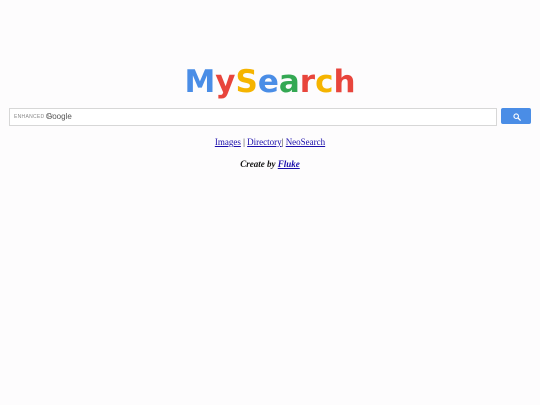 Image resolution: width=540 pixels, height=405 pixels. I want to click on logo-letter: e, so click(268, 82).